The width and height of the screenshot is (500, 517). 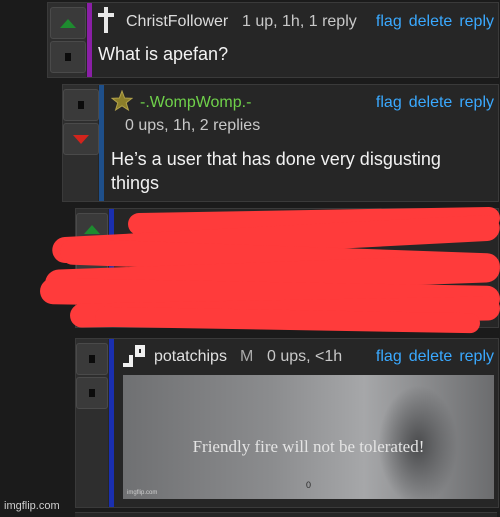 What do you see at coordinates (247, 356) in the screenshot?
I see `mod-badge: M` at bounding box center [247, 356].